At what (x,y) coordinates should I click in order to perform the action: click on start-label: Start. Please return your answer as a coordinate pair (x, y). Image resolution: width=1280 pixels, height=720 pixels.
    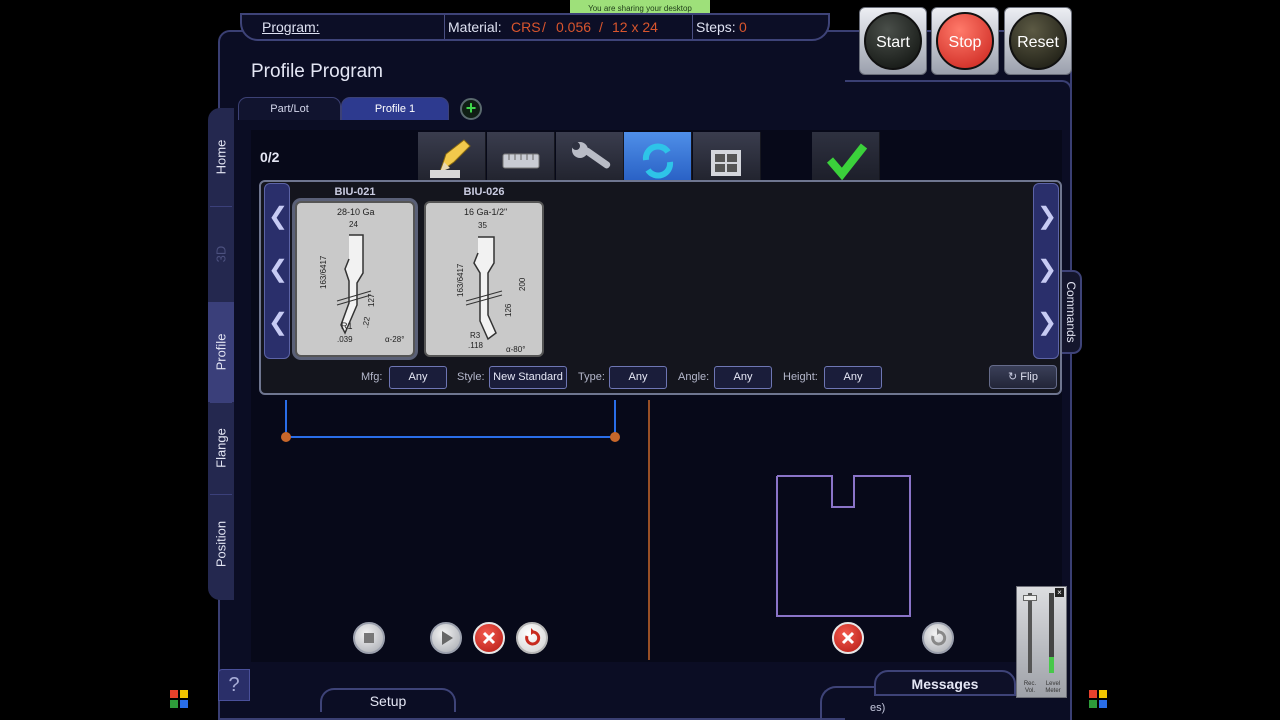
    Looking at the image, I should click on (893, 41).